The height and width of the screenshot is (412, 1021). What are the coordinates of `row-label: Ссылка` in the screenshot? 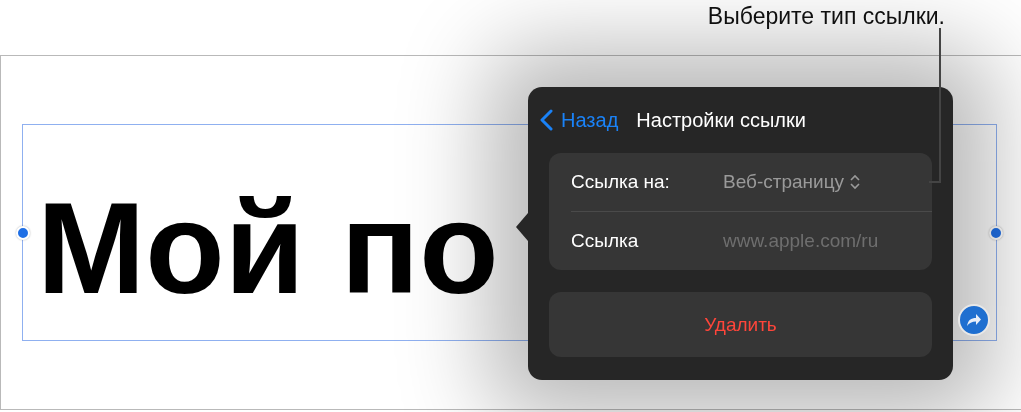 It's located at (605, 241).